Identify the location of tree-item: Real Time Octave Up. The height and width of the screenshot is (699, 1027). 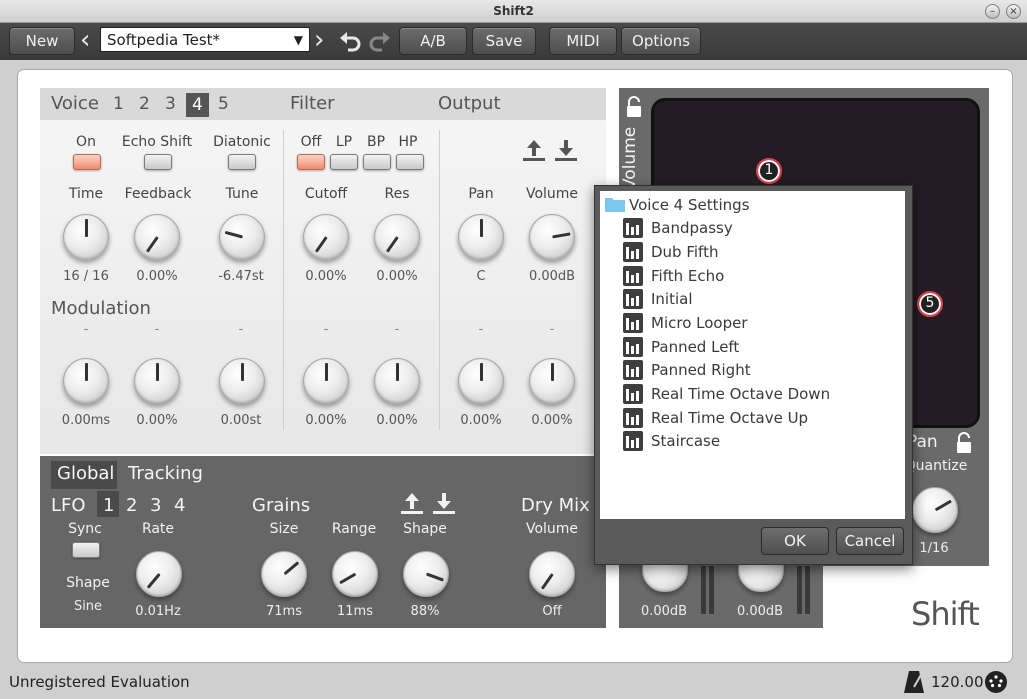
(729, 418).